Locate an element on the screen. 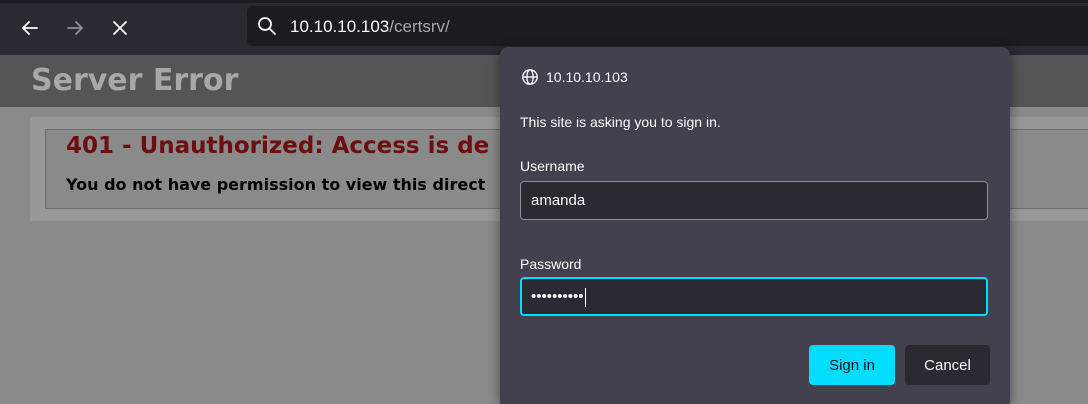  url-path: /certsrv/ is located at coordinates (419, 26).